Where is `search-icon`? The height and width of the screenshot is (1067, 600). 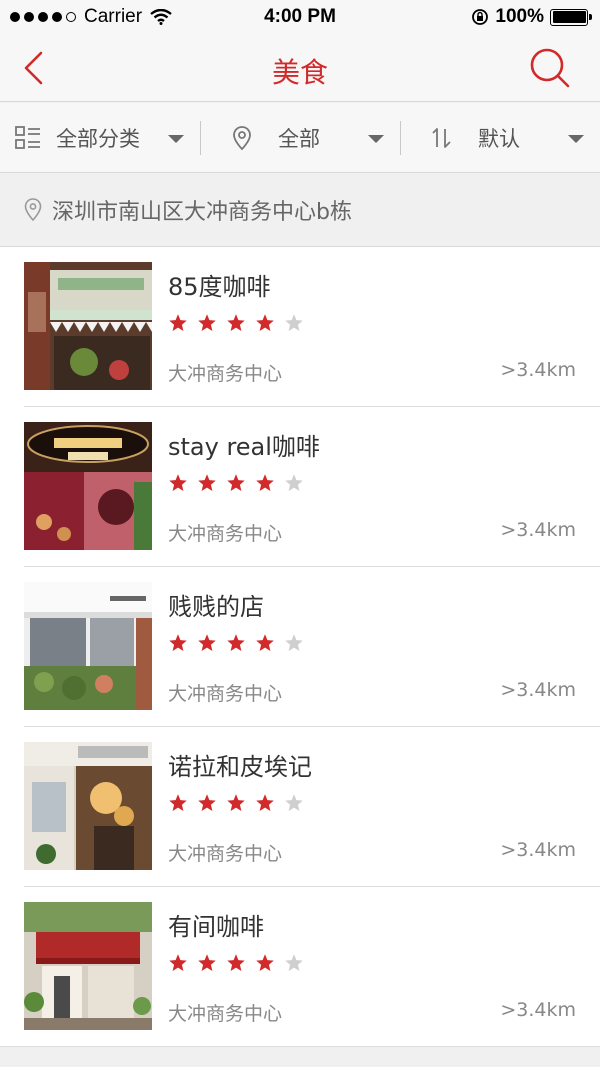 search-icon is located at coordinates (550, 68).